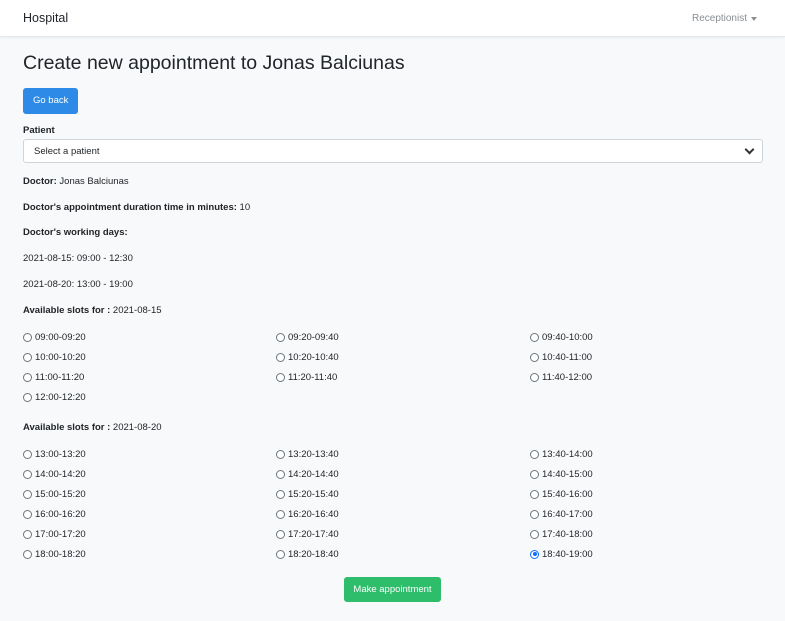  What do you see at coordinates (403, 474) in the screenshot?
I see `time-slot-option: 14:20-14:40` at bounding box center [403, 474].